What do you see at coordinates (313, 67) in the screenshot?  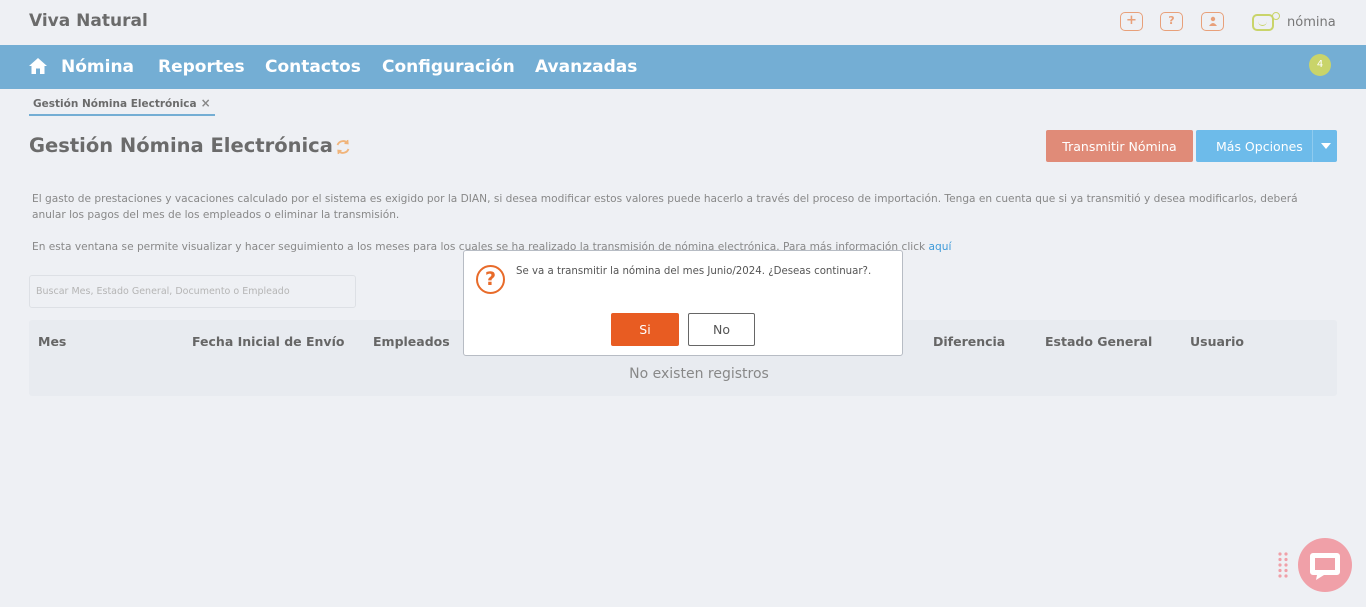 I see `nav-item-contactos: Contactos` at bounding box center [313, 67].